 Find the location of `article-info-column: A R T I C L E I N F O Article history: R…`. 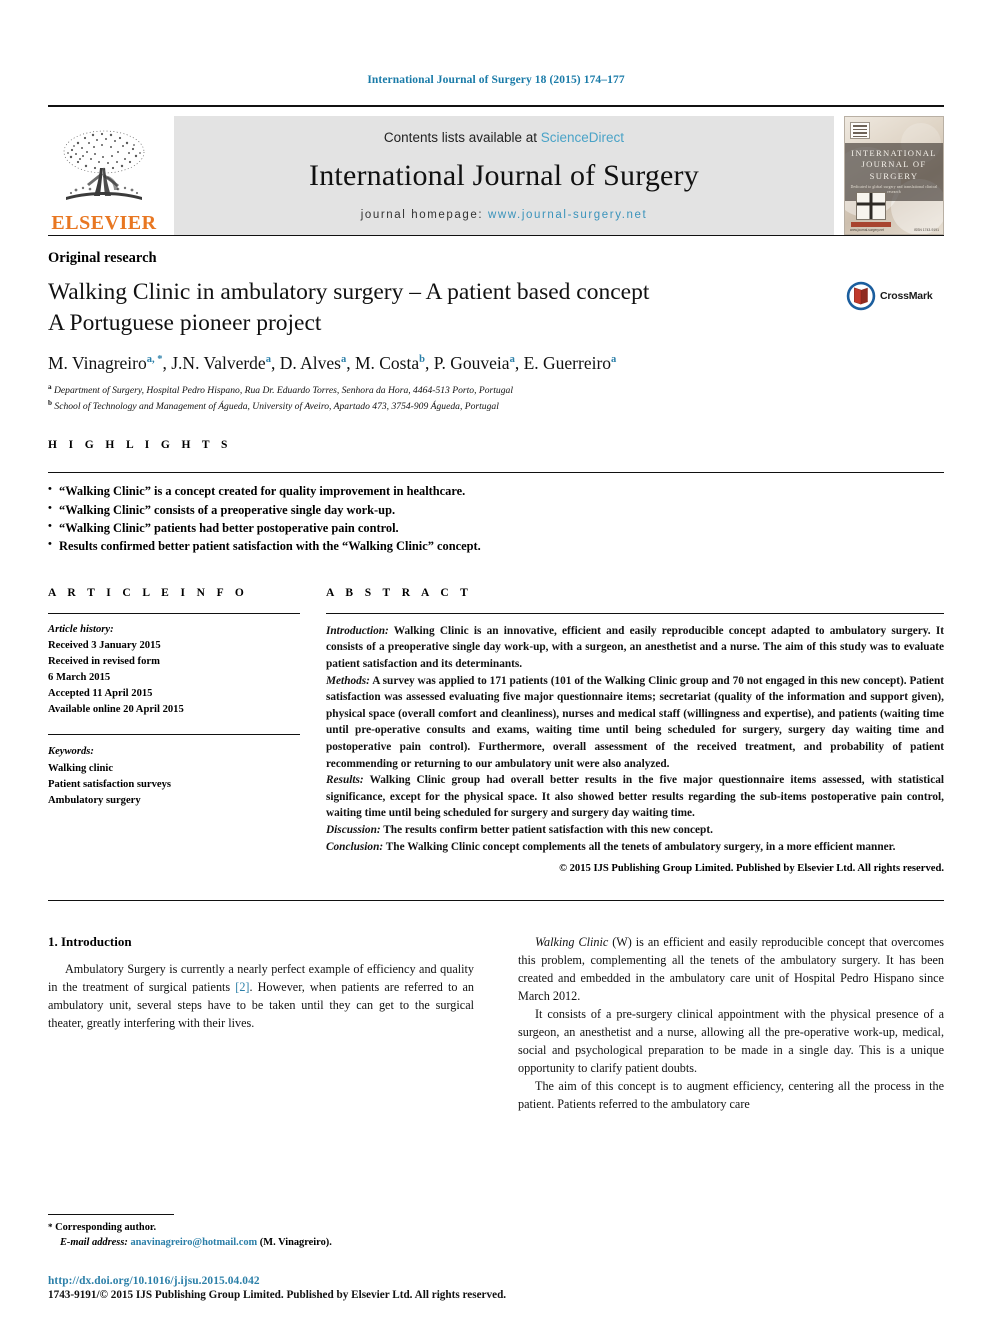

article-info-column: A R T I C L E I N F O Article history: R… is located at coordinates (187, 730).